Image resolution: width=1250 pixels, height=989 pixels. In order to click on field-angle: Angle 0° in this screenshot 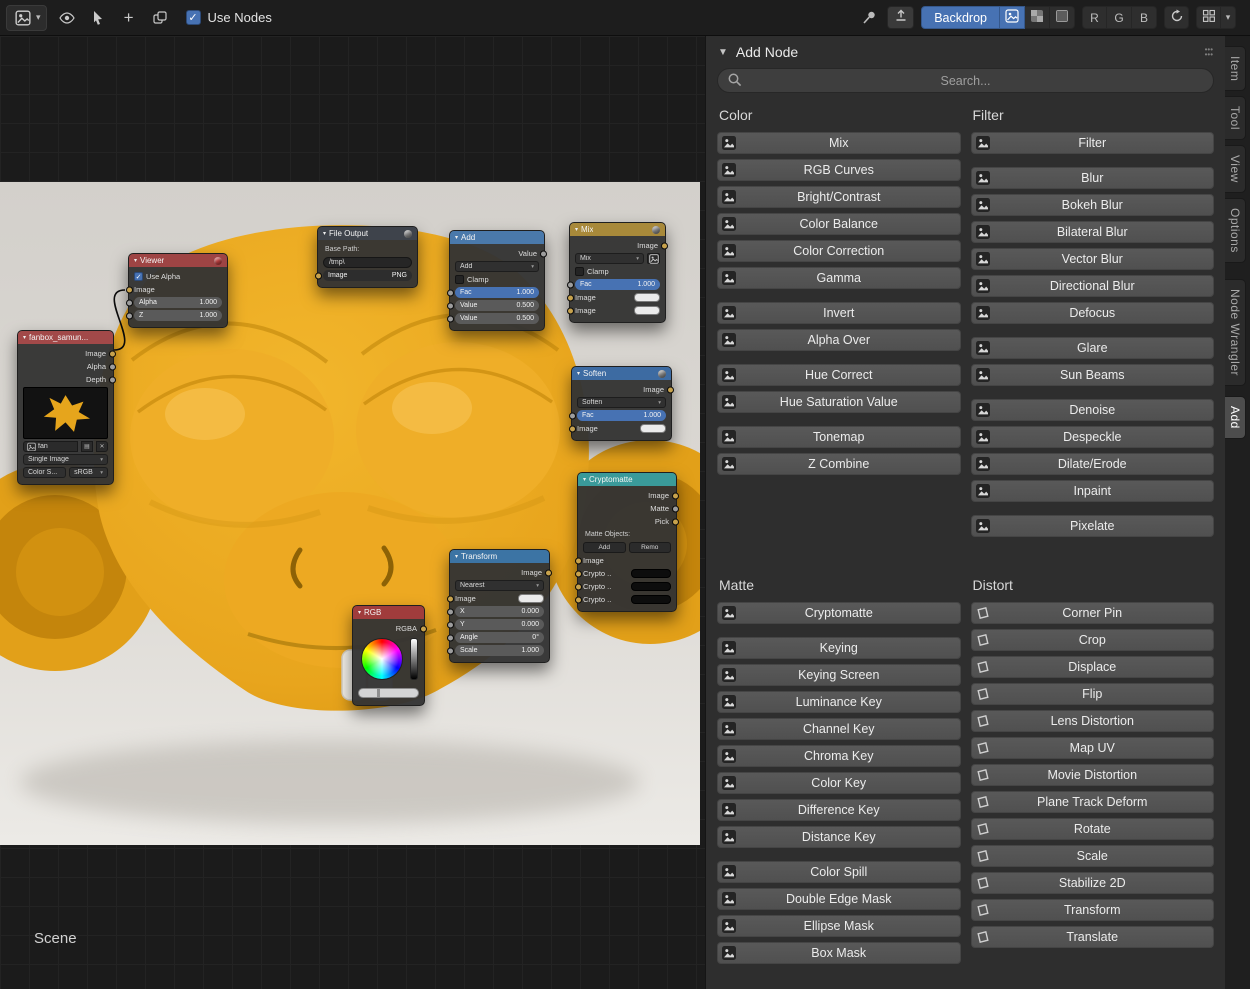, I will do `click(499, 637)`.